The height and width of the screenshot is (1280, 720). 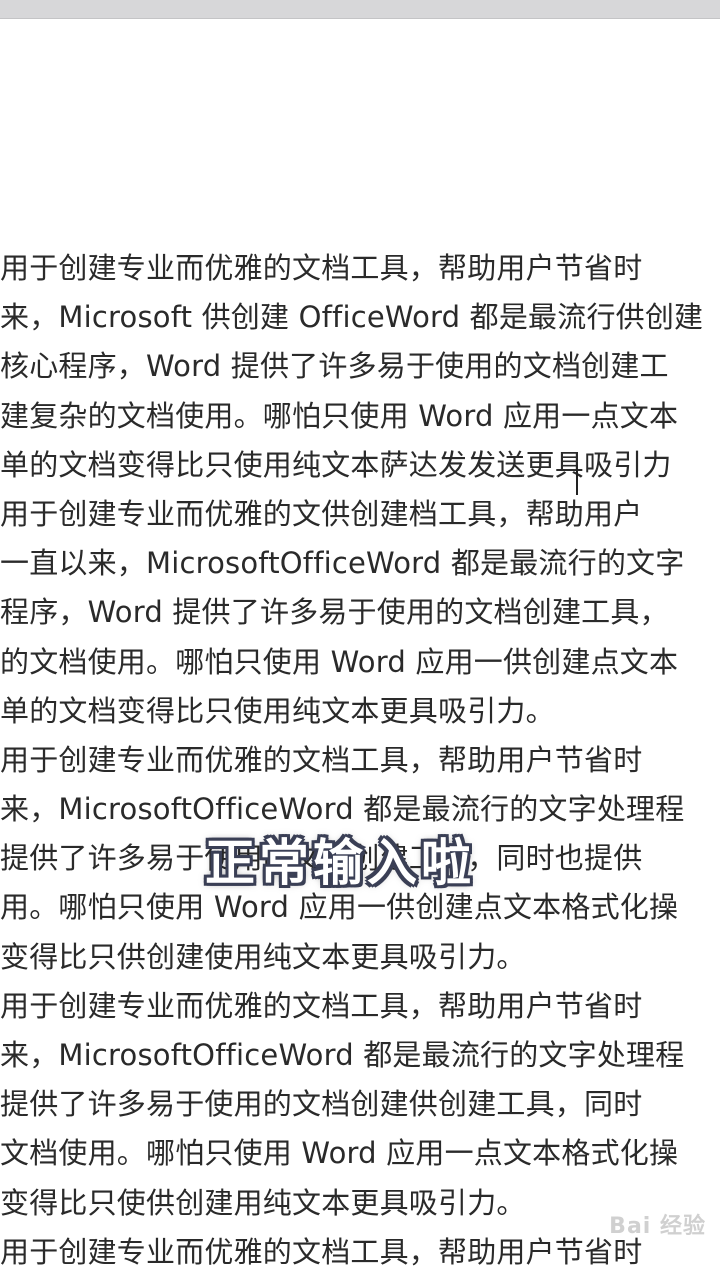 What do you see at coordinates (577, 480) in the screenshot?
I see `text-cursor` at bounding box center [577, 480].